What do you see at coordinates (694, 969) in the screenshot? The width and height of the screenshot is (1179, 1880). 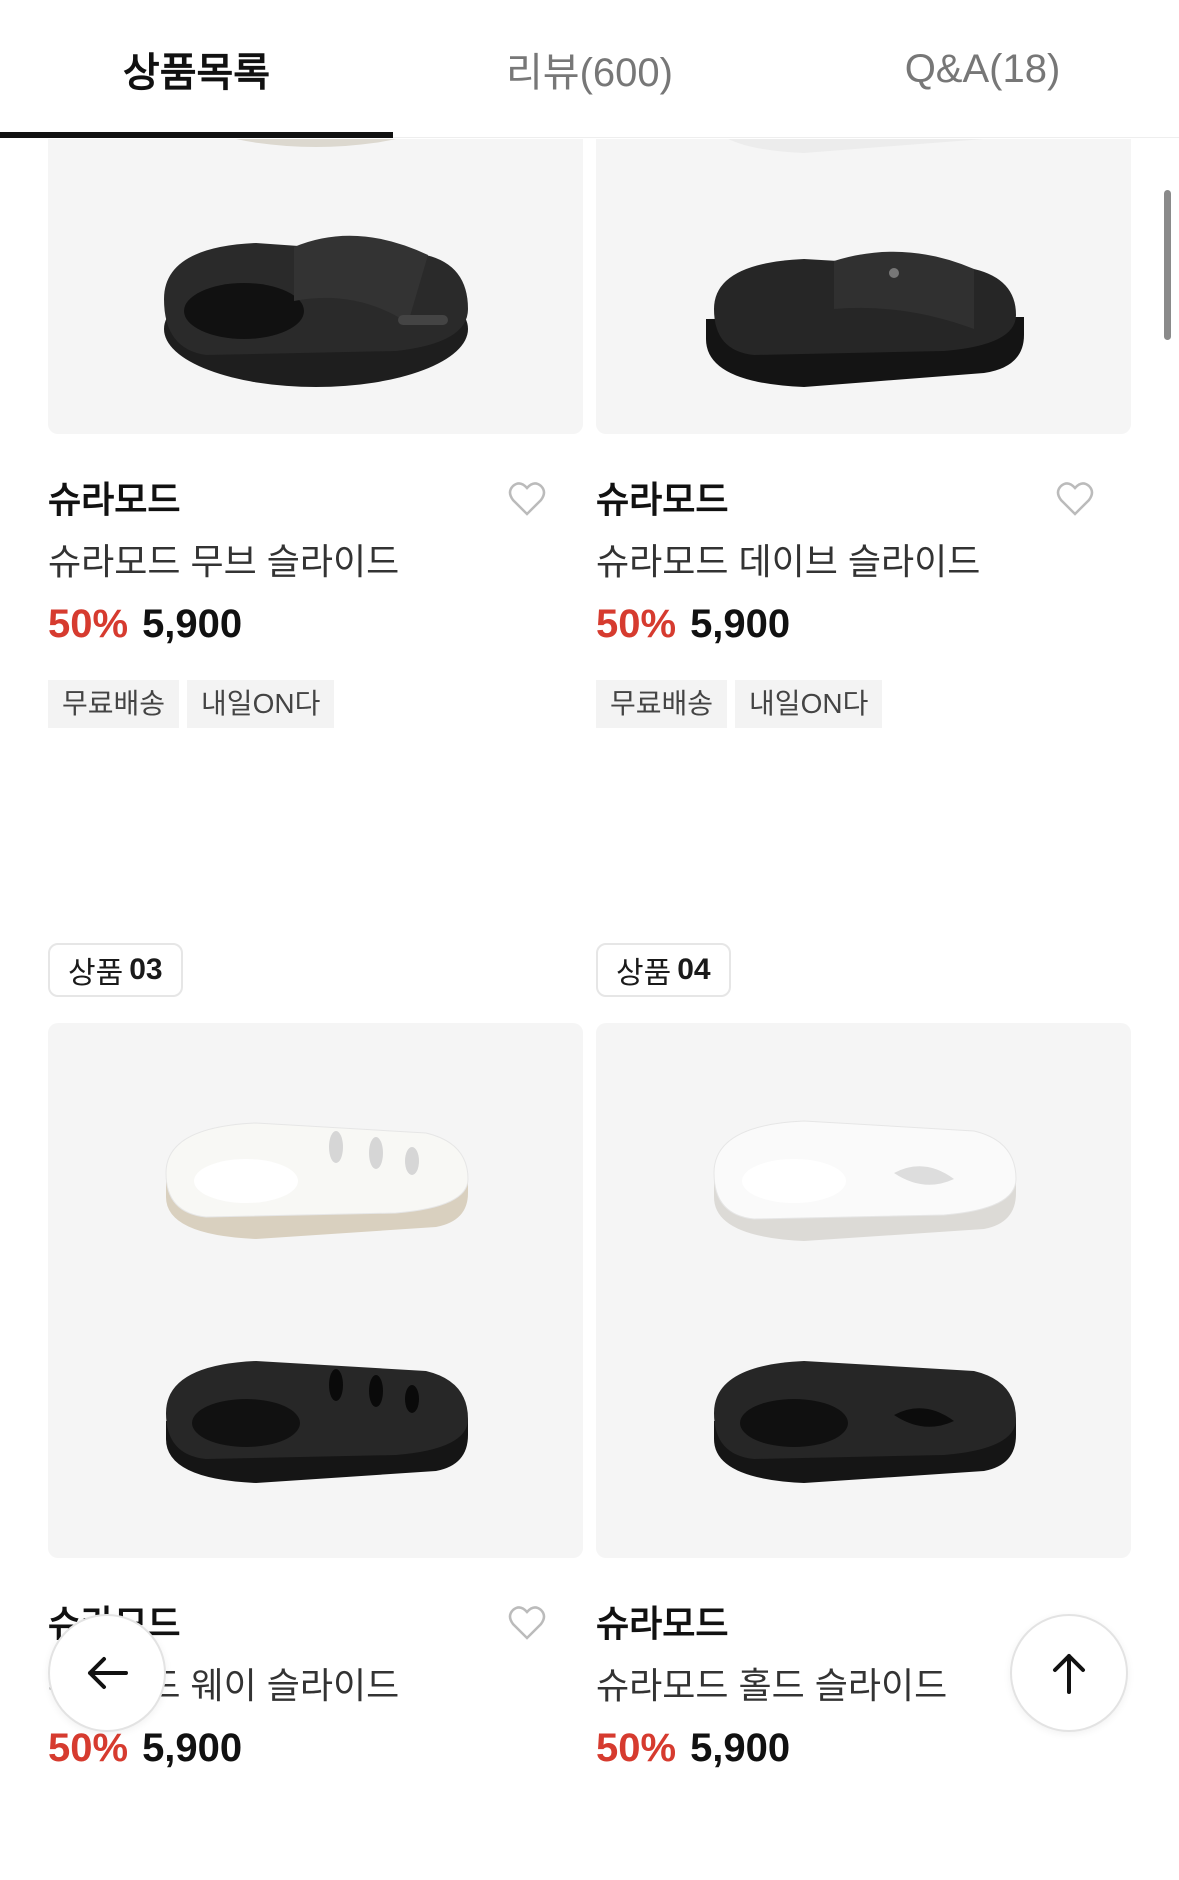 I see `badge-number: 04` at bounding box center [694, 969].